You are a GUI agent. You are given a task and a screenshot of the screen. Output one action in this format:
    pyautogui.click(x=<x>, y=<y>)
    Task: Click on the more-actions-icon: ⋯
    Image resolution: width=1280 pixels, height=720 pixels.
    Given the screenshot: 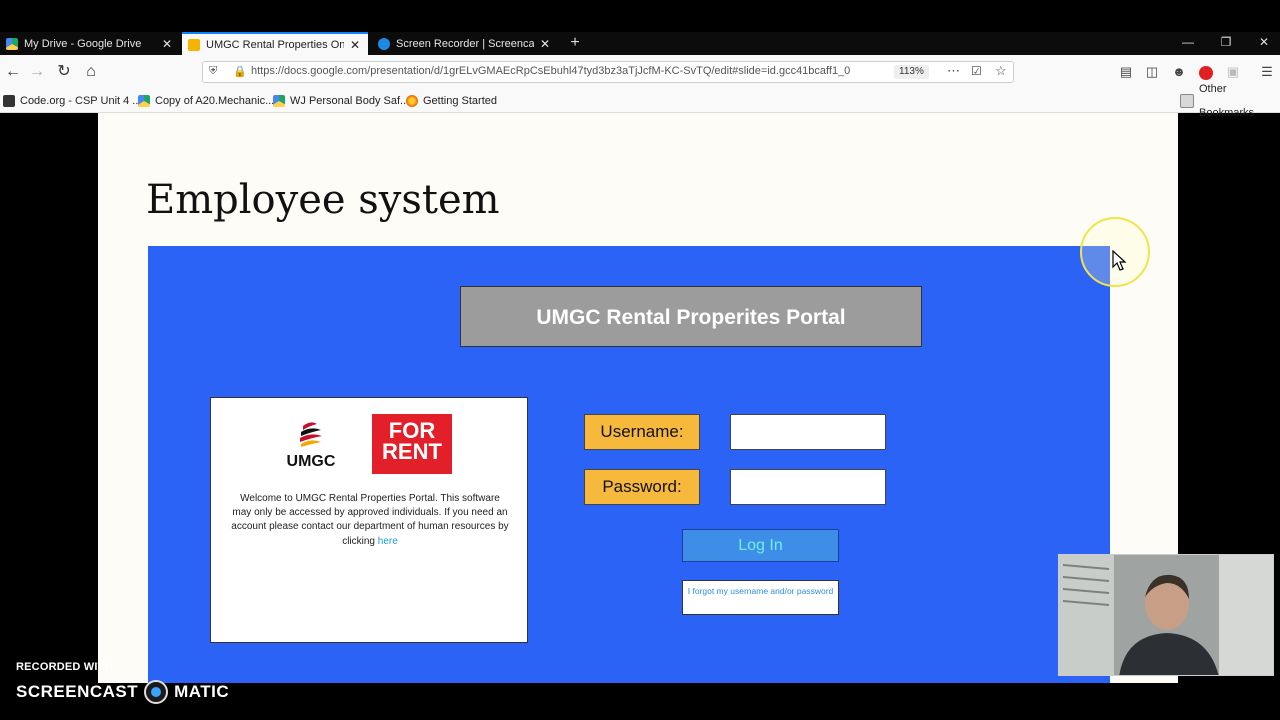 What is the action you would take?
    pyautogui.click(x=953, y=71)
    